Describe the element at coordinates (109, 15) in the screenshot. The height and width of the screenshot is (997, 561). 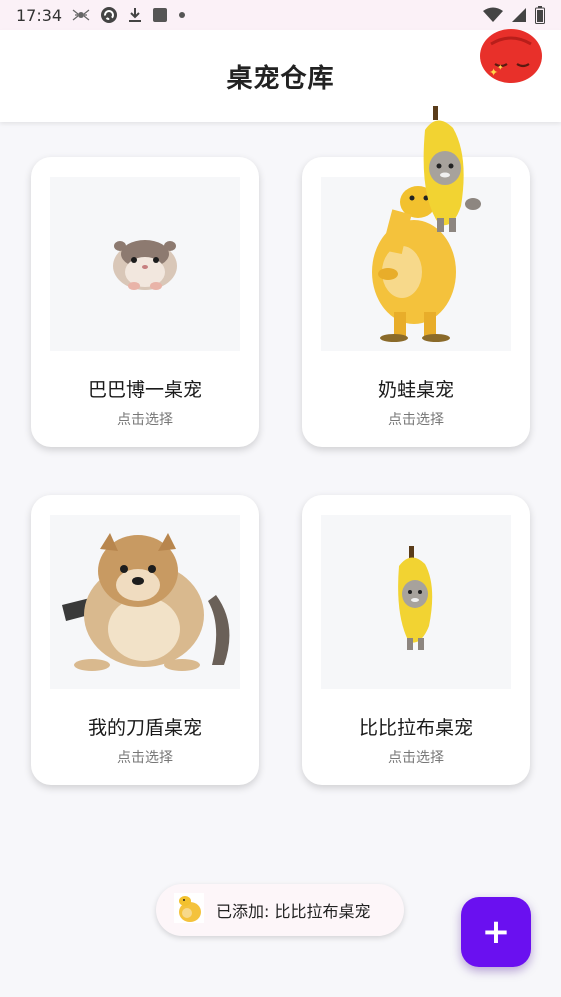
I see `sync-icon` at that location.